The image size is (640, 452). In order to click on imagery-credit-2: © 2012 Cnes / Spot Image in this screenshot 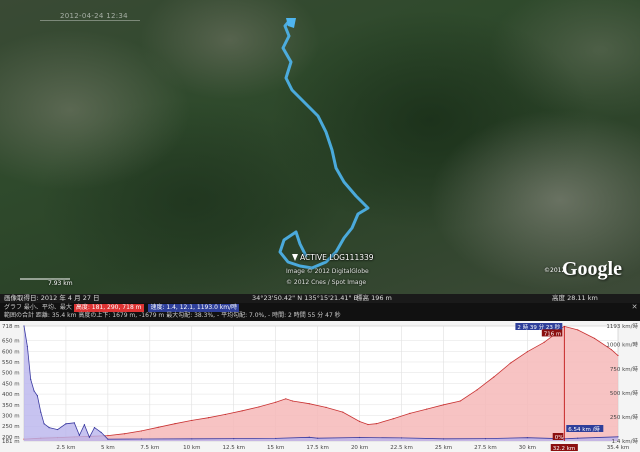, I will do `click(326, 282)`.